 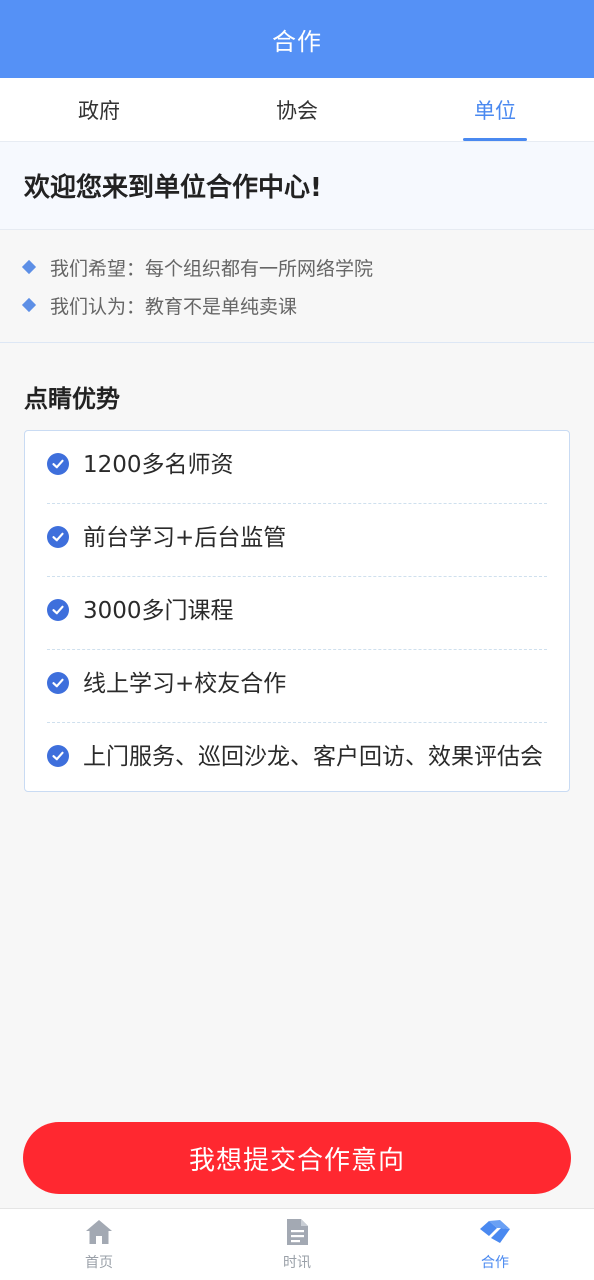 I want to click on nav-item-news: 时讯, so click(x=297, y=1244).